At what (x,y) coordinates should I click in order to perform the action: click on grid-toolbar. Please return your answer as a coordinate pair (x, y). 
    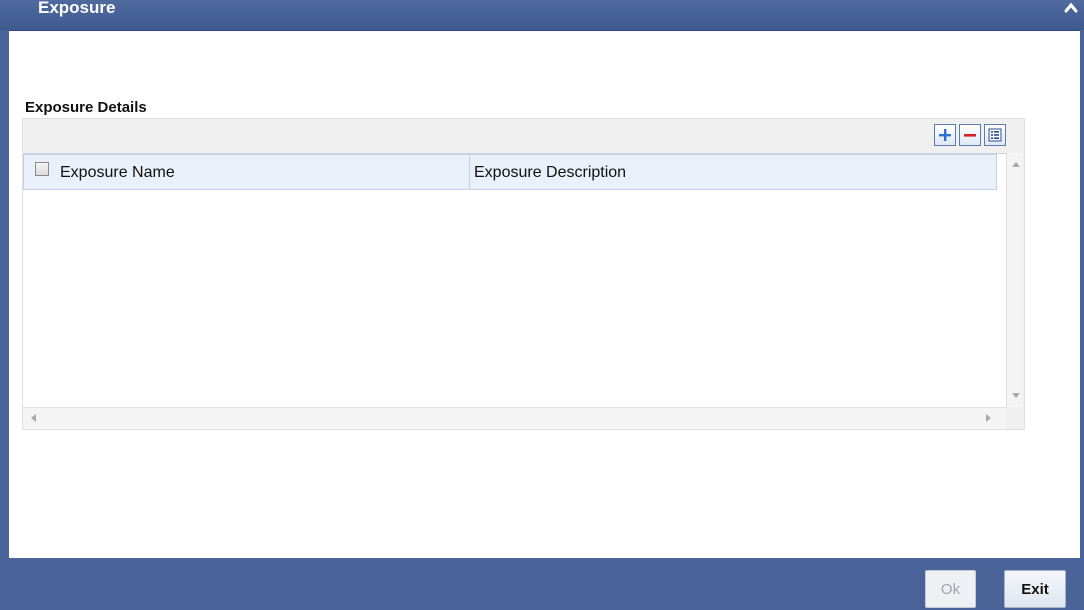
    Looking at the image, I should click on (970, 135).